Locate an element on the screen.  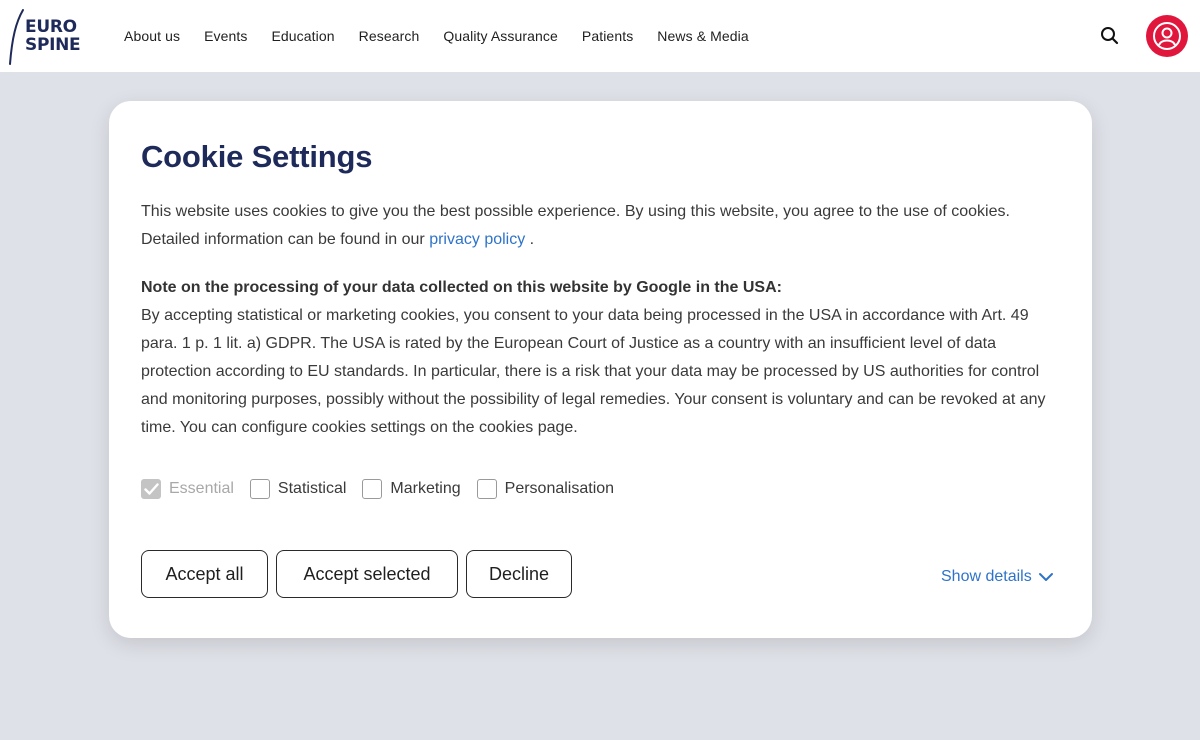
search-button is located at coordinates (1110, 36).